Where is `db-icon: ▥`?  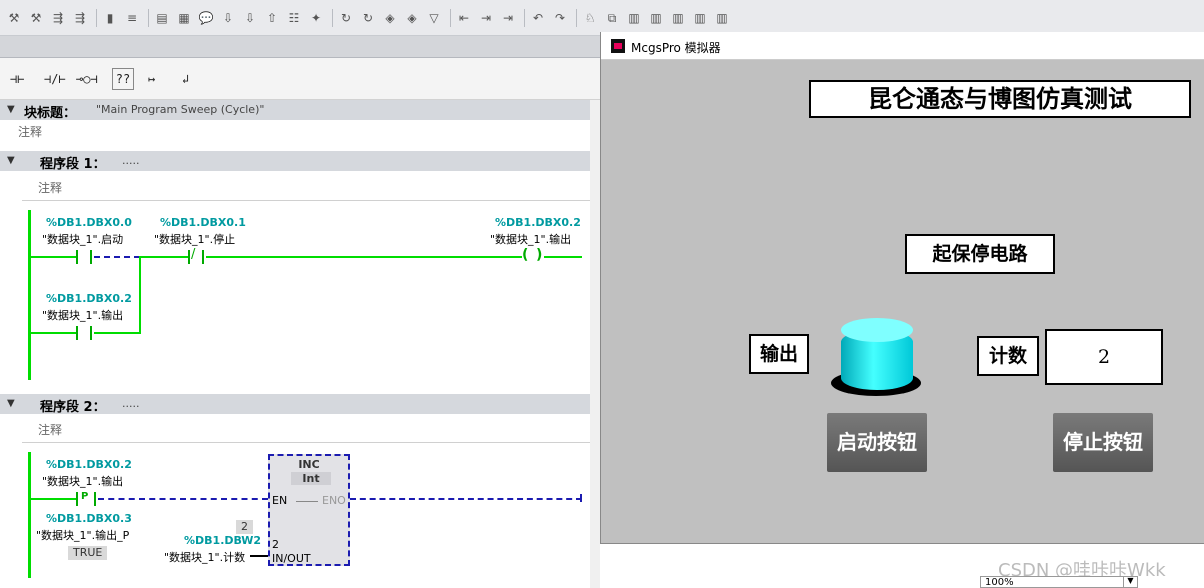 db-icon: ▥ is located at coordinates (722, 18).